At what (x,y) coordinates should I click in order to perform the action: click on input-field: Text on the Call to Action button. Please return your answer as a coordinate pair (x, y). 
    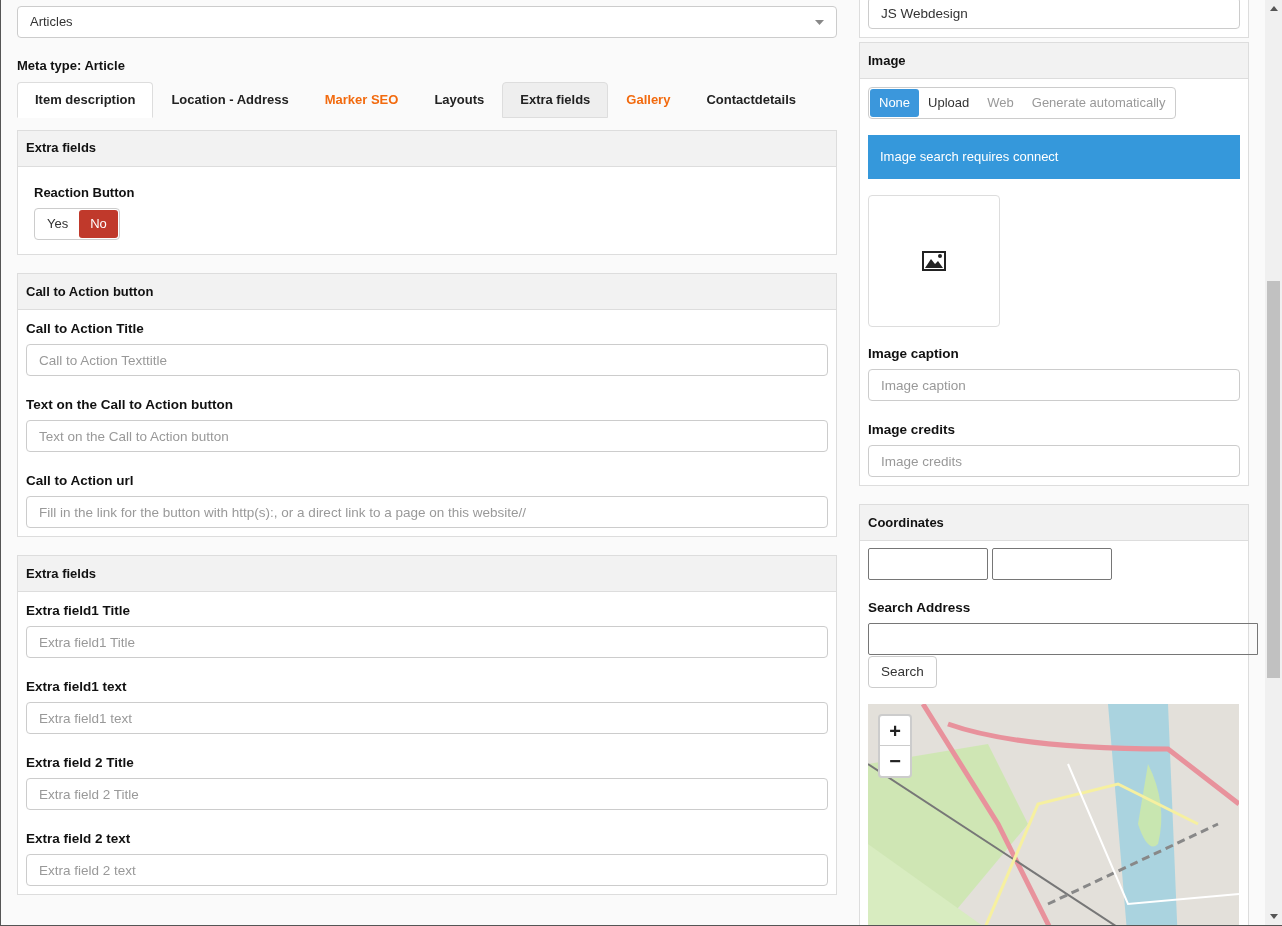
    Looking at the image, I should click on (427, 436).